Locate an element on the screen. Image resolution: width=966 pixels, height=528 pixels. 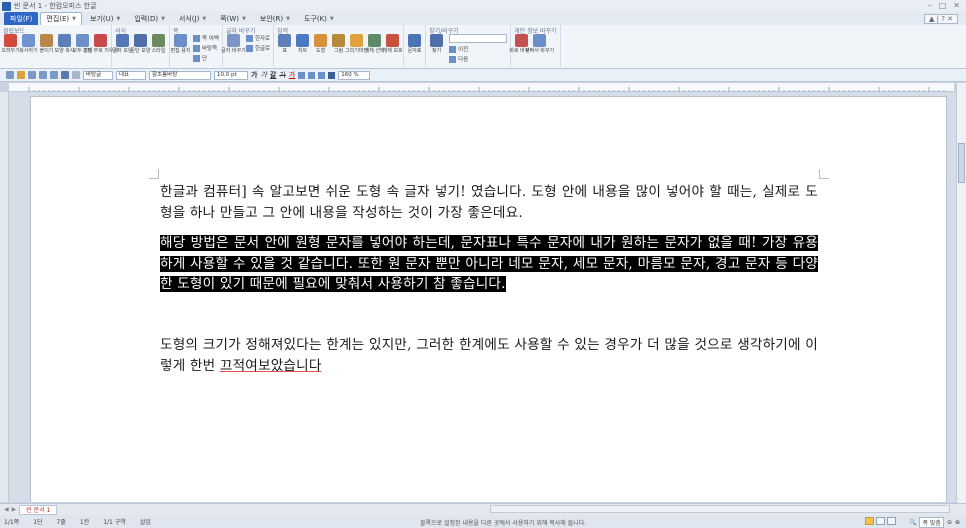
ribbon-button-format-copy: 모양 복사 is located at coordinates (65, 44).